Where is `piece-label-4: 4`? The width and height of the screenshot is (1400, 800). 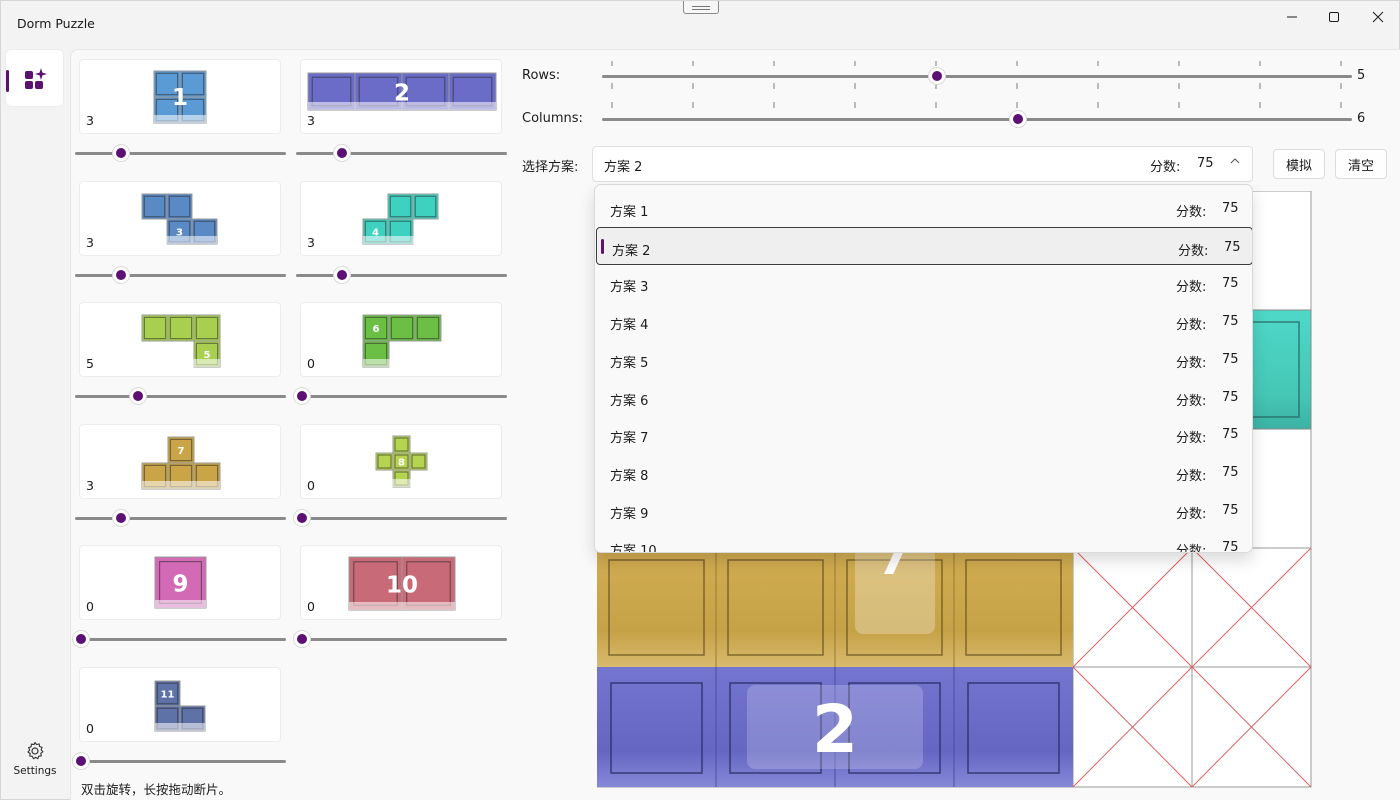 piece-label-4: 4 is located at coordinates (375, 233).